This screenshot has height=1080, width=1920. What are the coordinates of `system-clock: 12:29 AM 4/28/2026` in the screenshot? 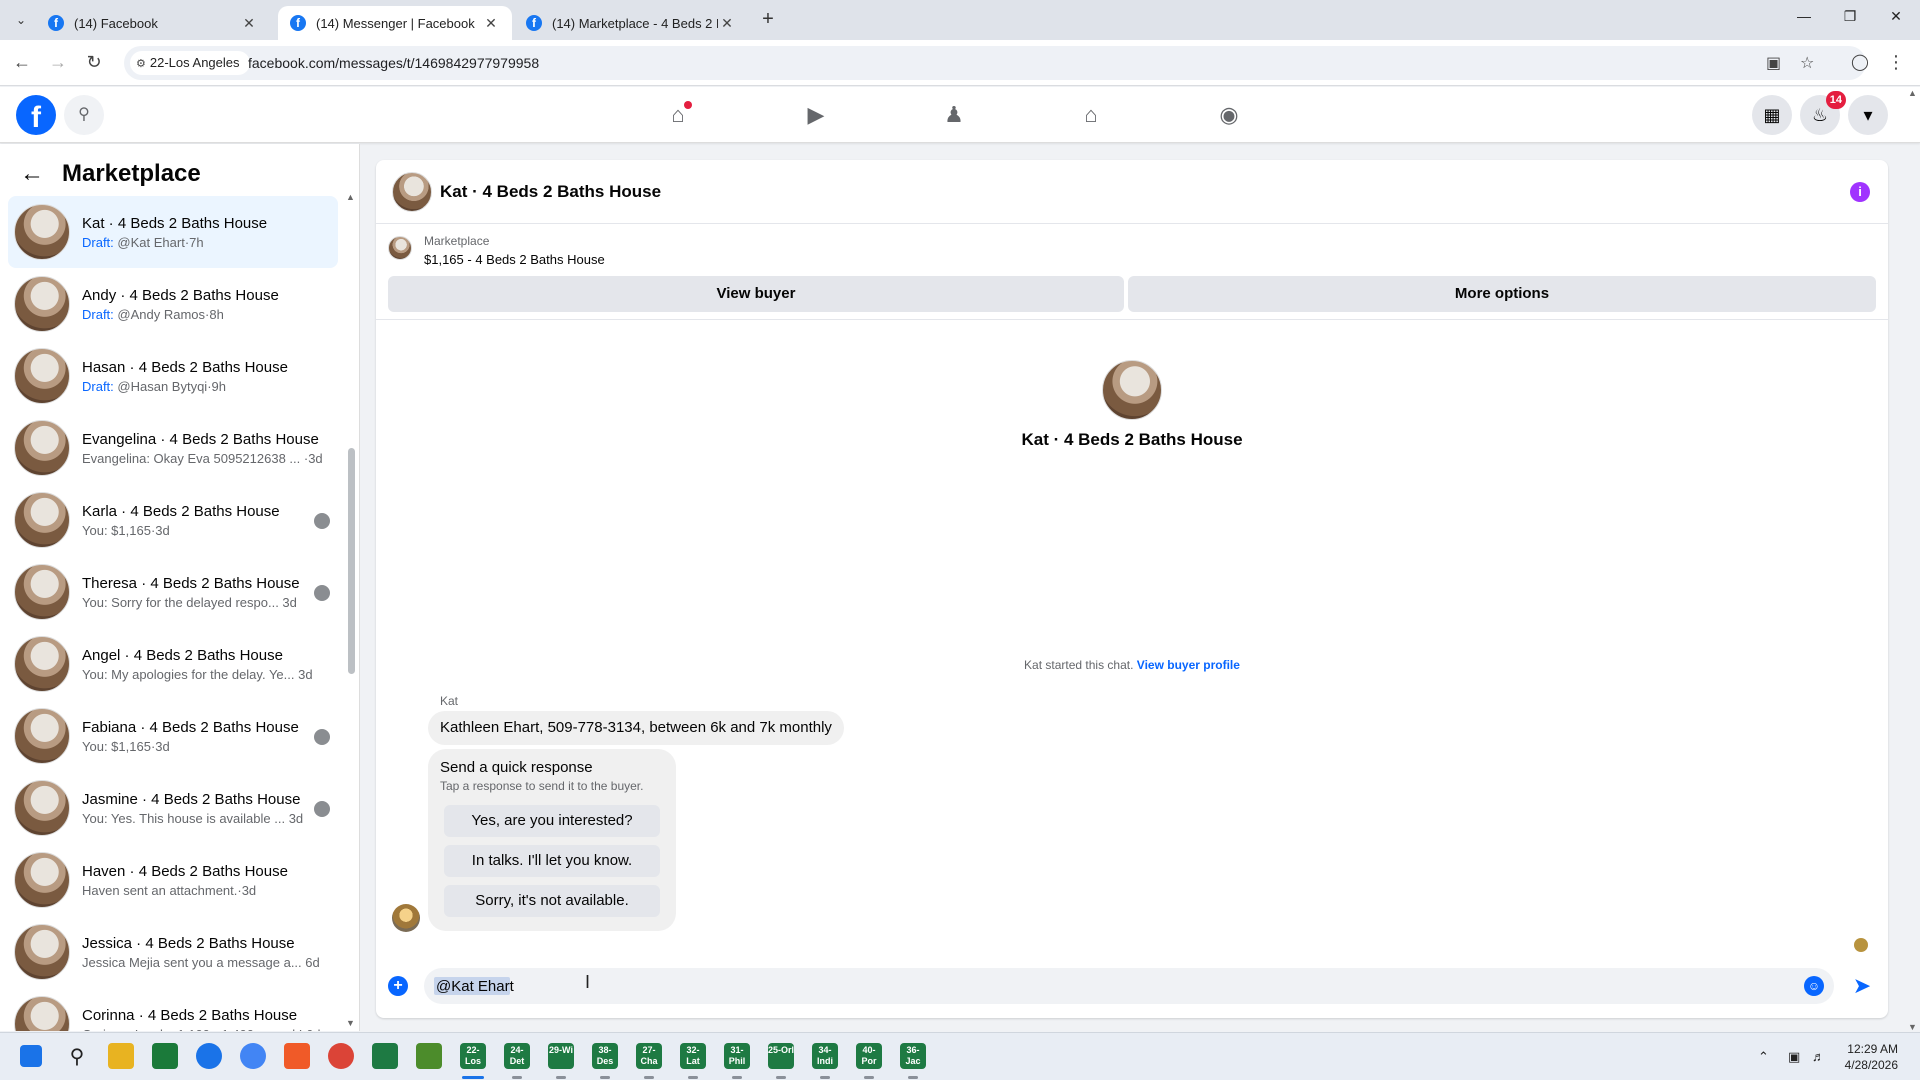 It's located at (1871, 1057).